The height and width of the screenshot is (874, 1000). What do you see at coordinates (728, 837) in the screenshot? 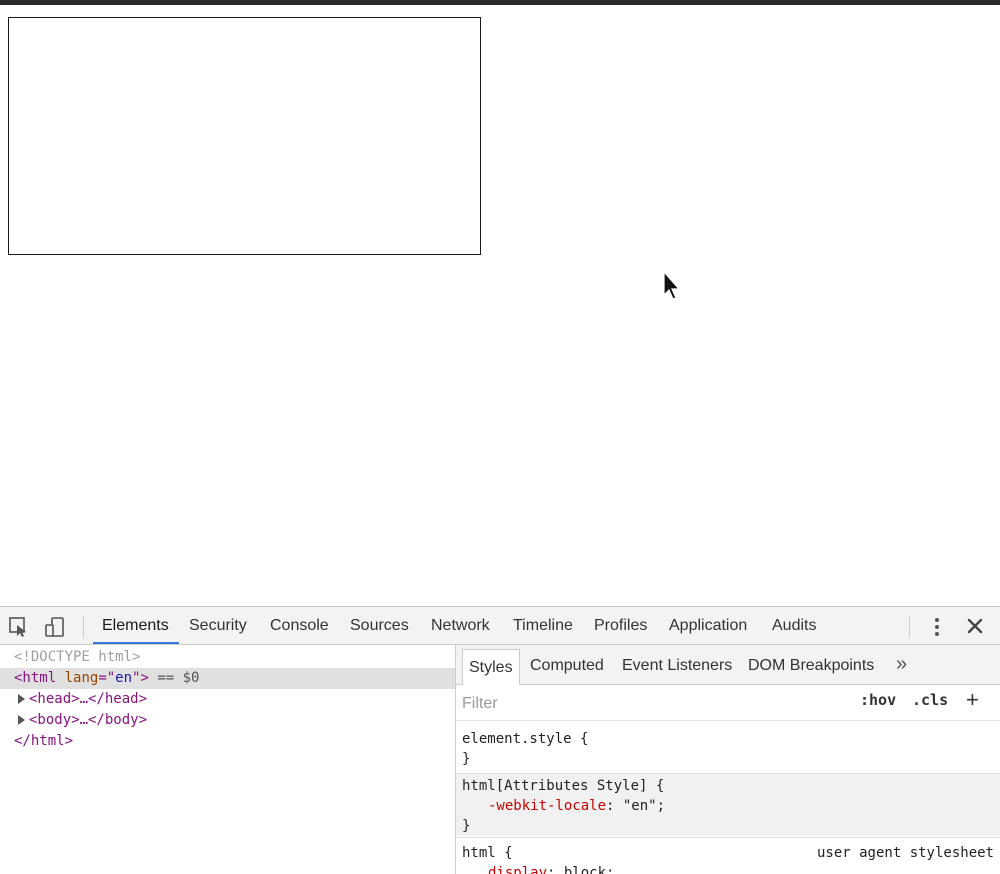
I see `rule-divider` at bounding box center [728, 837].